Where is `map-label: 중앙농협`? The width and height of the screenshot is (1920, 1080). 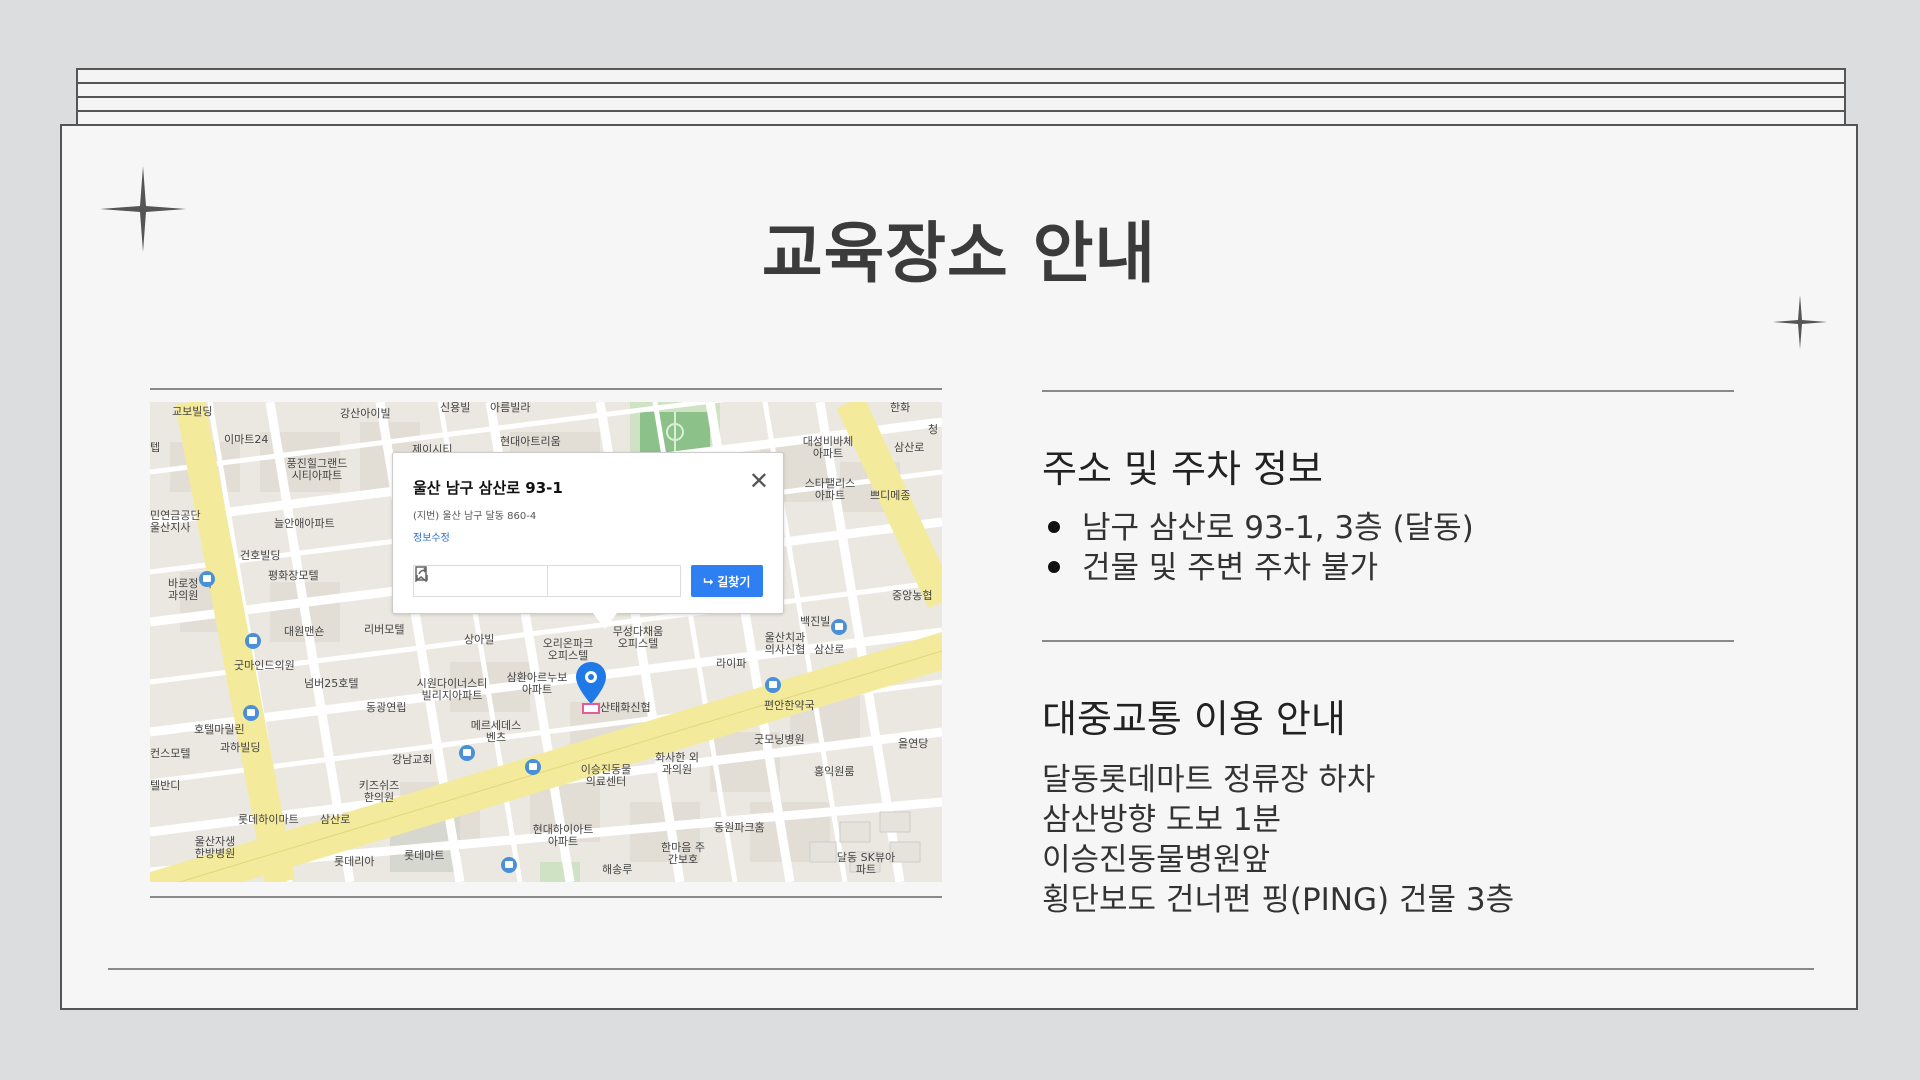 map-label: 중앙농협 is located at coordinates (912, 595).